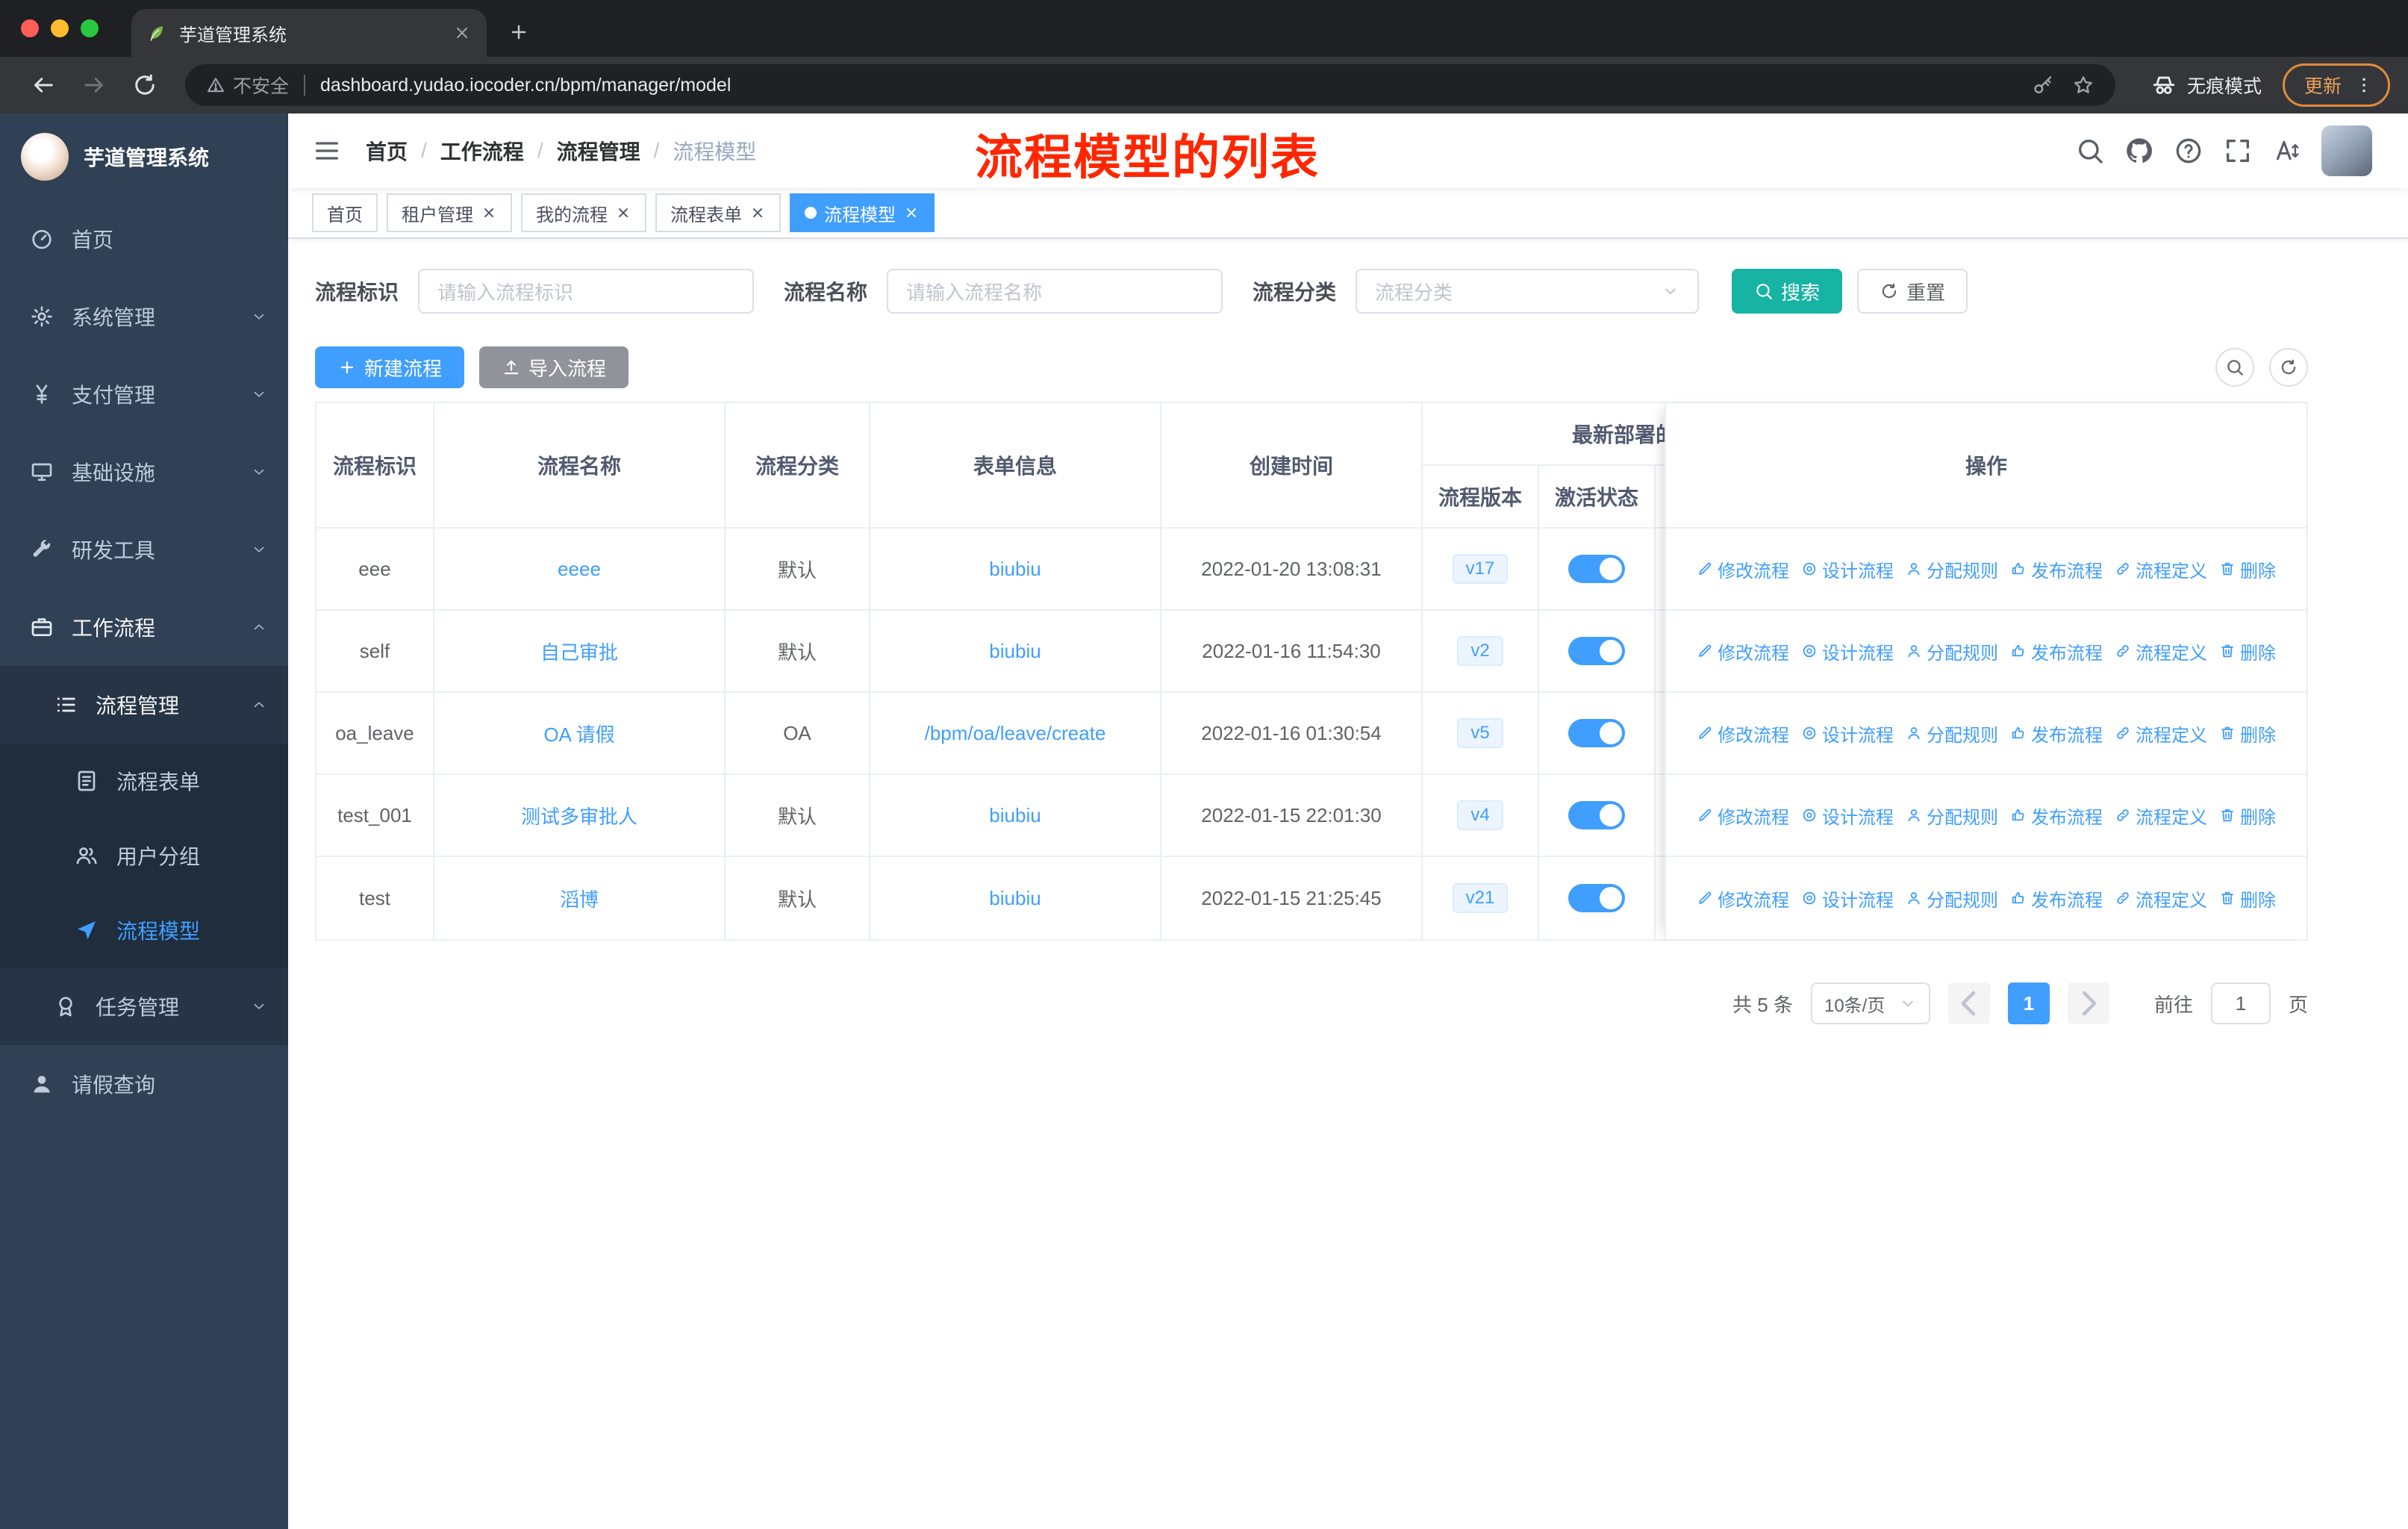  I want to click on tag-my-process: 我的流程, so click(583, 213).